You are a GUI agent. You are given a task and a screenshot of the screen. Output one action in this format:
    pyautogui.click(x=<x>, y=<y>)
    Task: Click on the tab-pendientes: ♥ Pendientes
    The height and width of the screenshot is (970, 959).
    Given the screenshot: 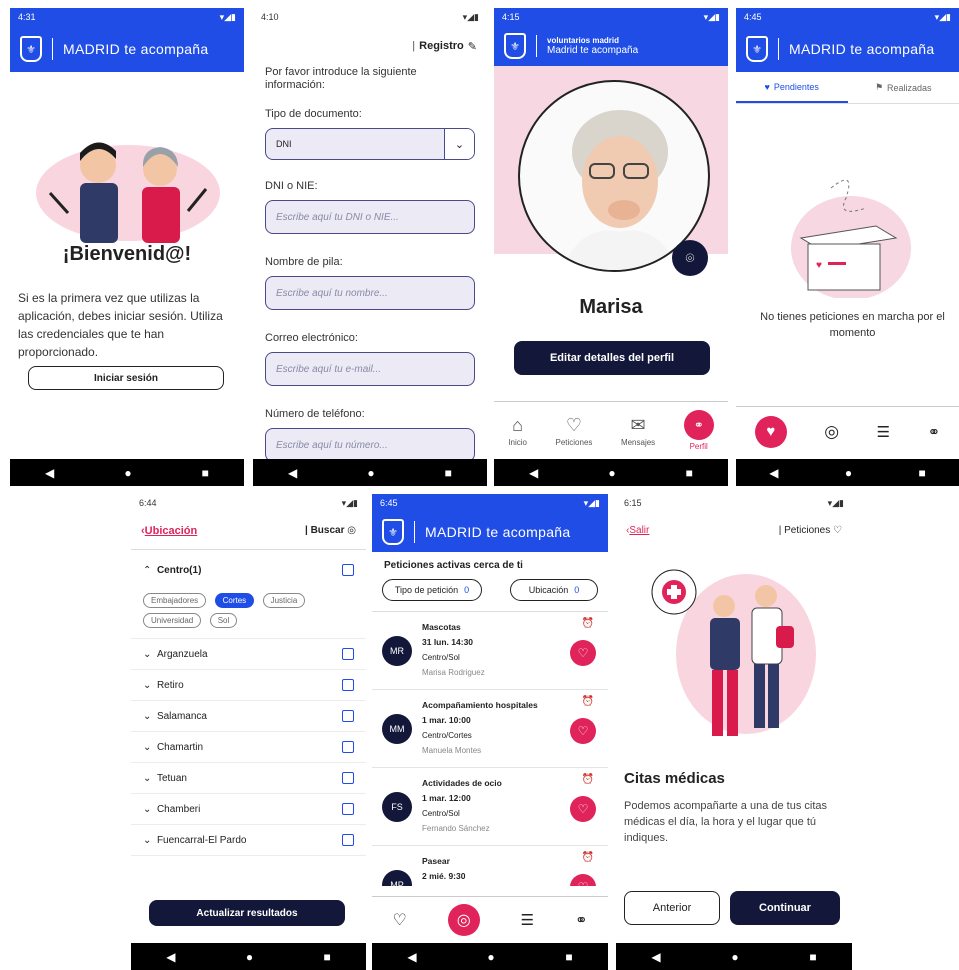 What is the action you would take?
    pyautogui.click(x=792, y=87)
    